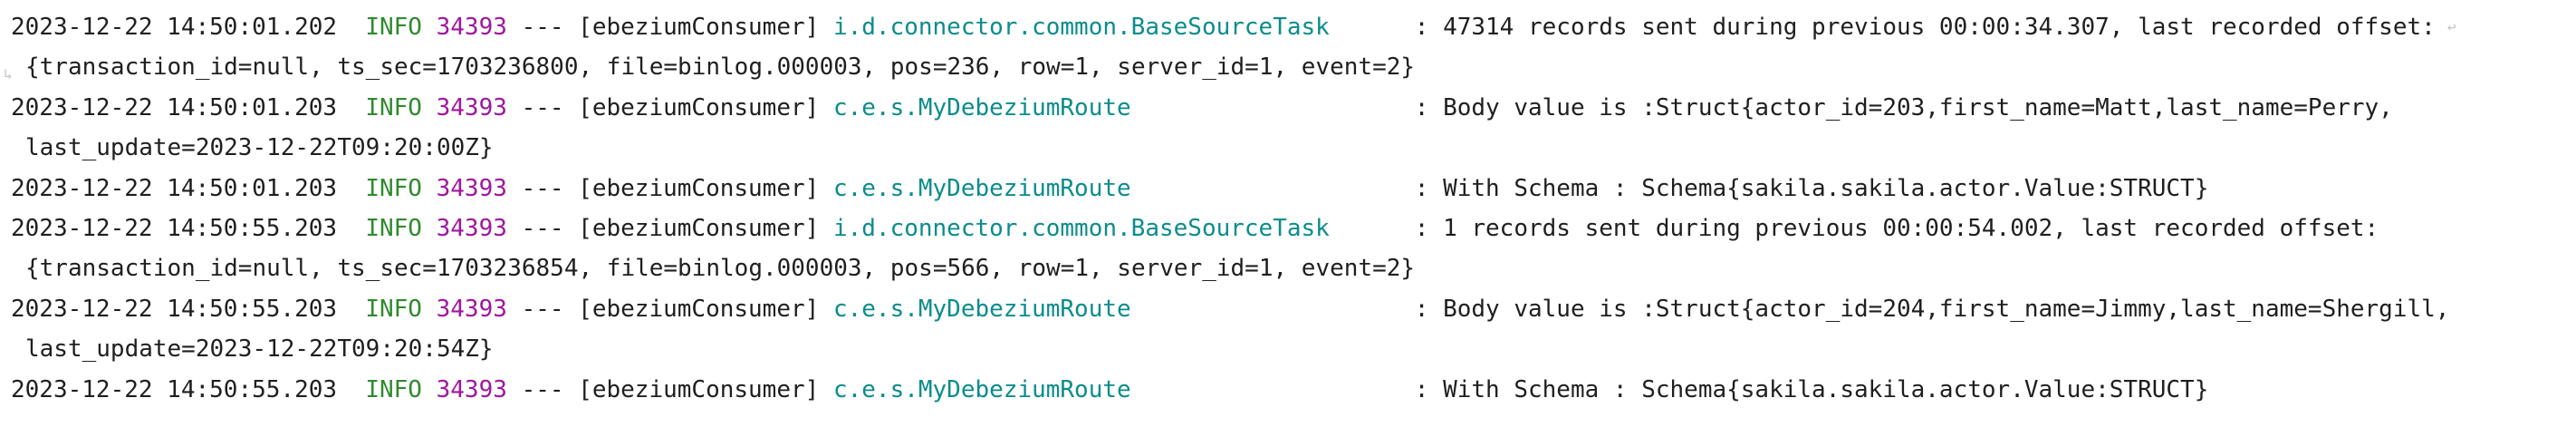 This screenshot has width=2576, height=437. I want to click on log-line-continuation: last_update=2023-12-22T09:20:00Z}, so click(1293, 148).